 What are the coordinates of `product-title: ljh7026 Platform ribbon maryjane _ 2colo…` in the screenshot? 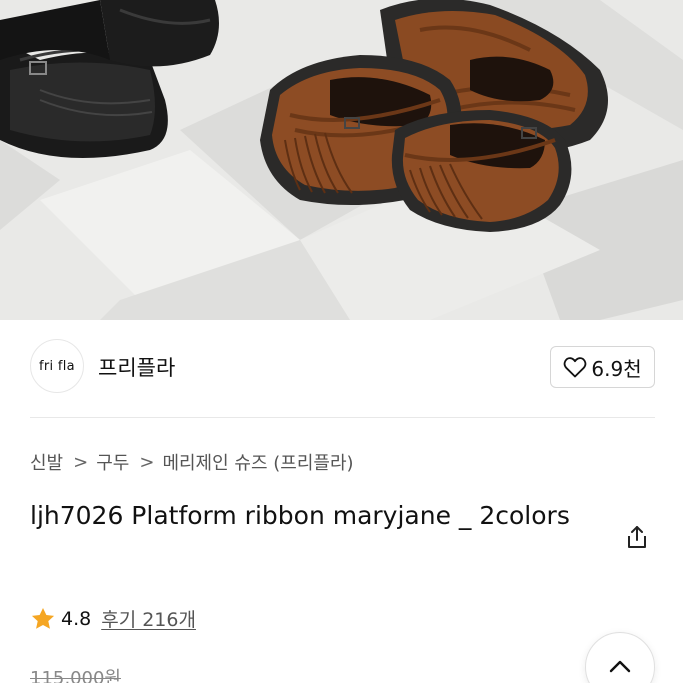 It's located at (300, 515).